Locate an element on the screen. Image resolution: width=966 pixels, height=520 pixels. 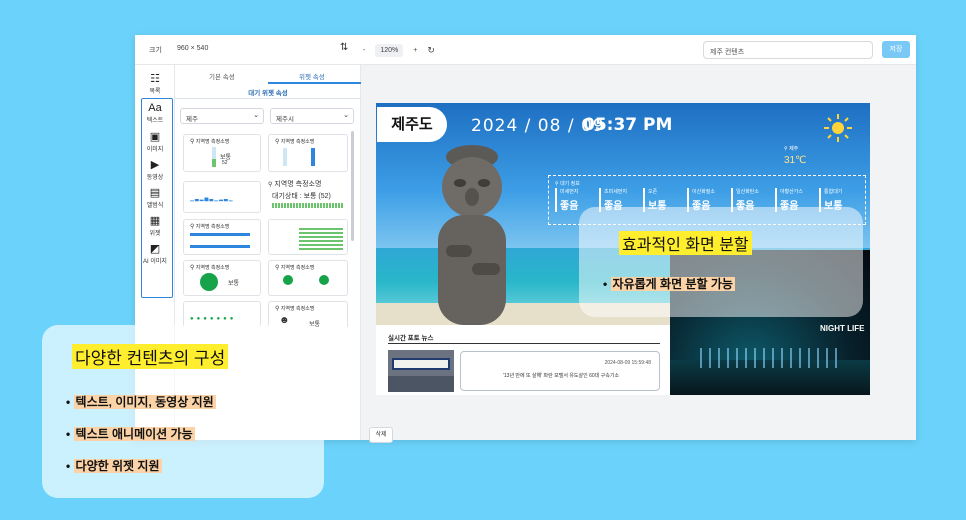
size-label: 크기 is located at coordinates (155, 50).